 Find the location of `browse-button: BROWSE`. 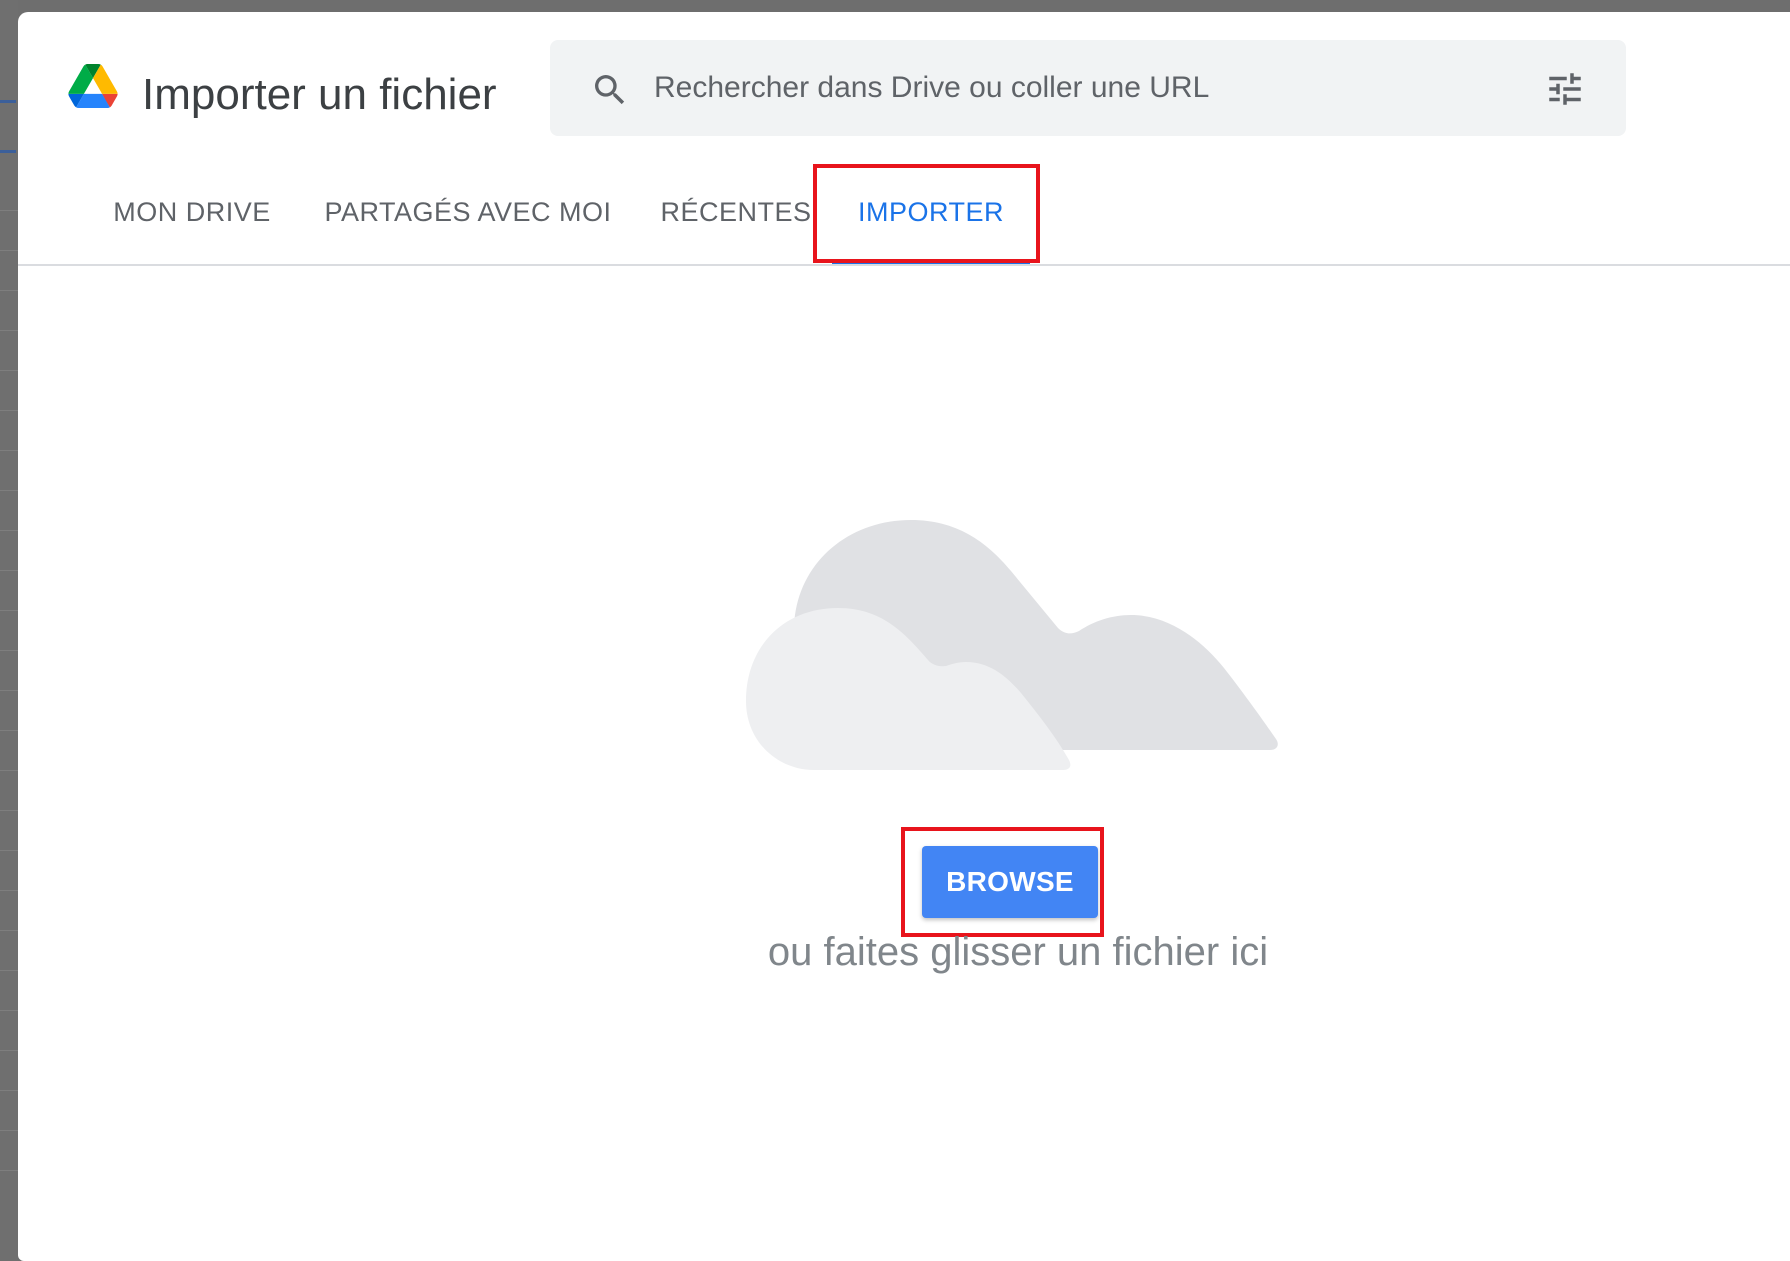

browse-button: BROWSE is located at coordinates (1010, 882).